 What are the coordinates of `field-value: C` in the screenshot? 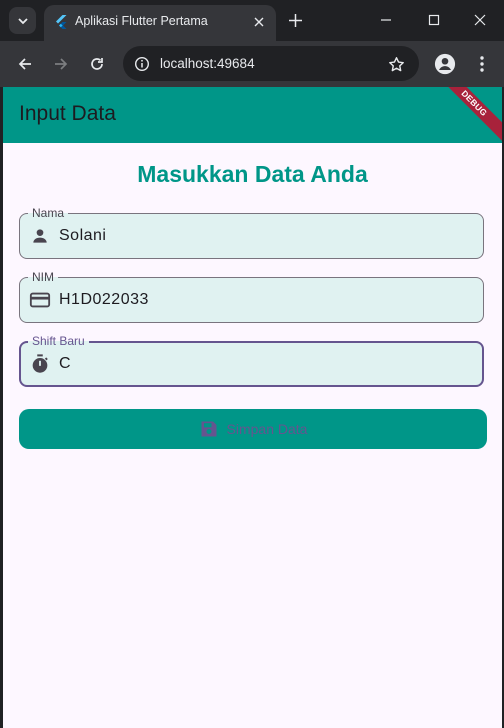 It's located at (65, 363).